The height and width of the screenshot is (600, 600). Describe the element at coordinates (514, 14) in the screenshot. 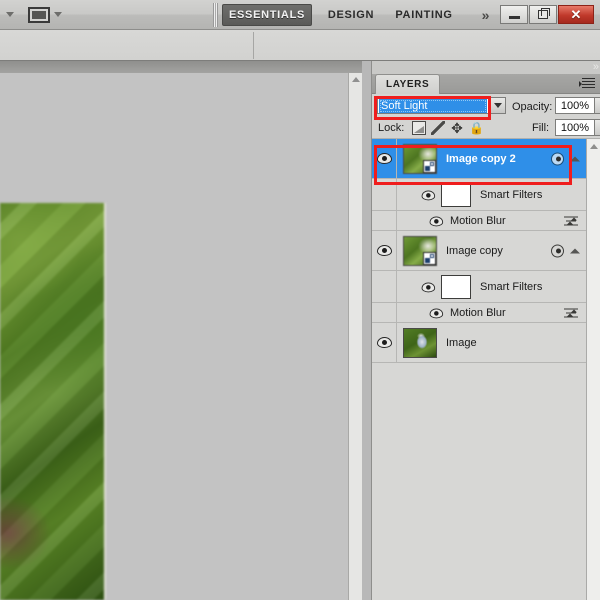

I see `minimize-button` at that location.